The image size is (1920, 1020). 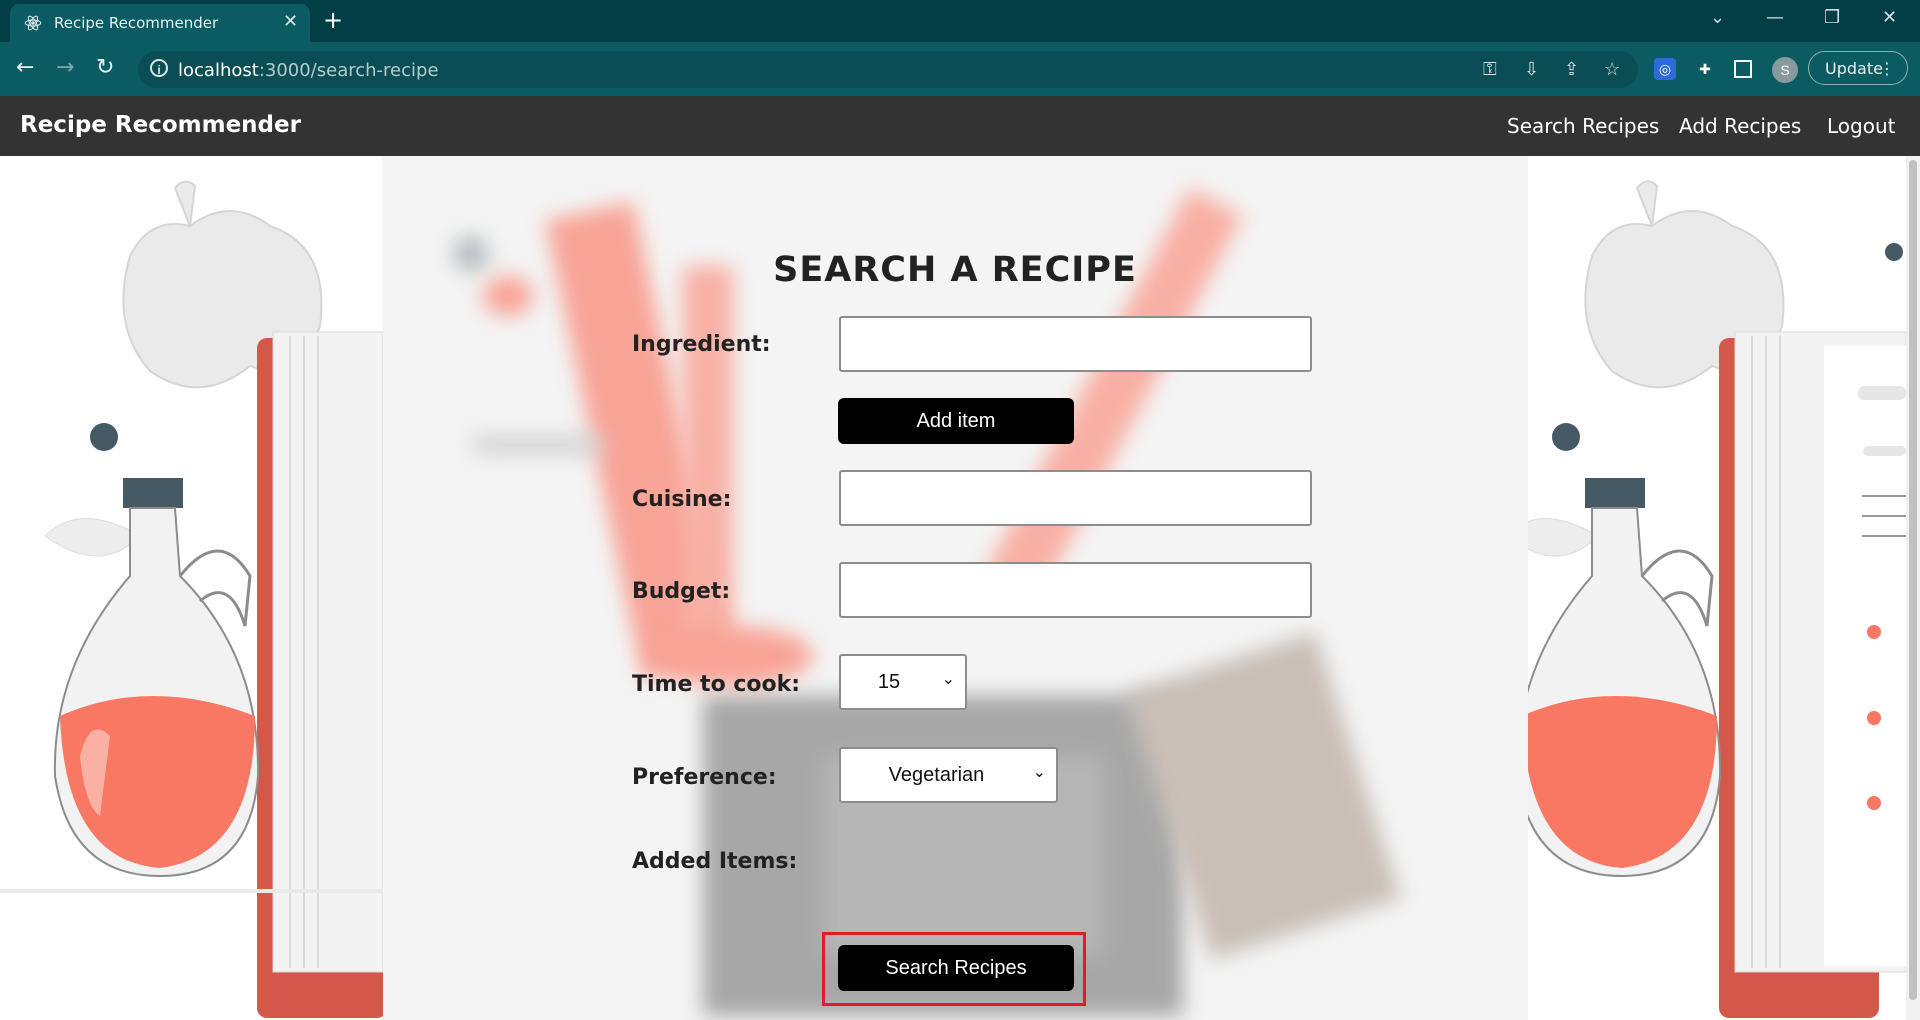 I want to click on tab-search-icon: ⌄, so click(x=1717, y=17).